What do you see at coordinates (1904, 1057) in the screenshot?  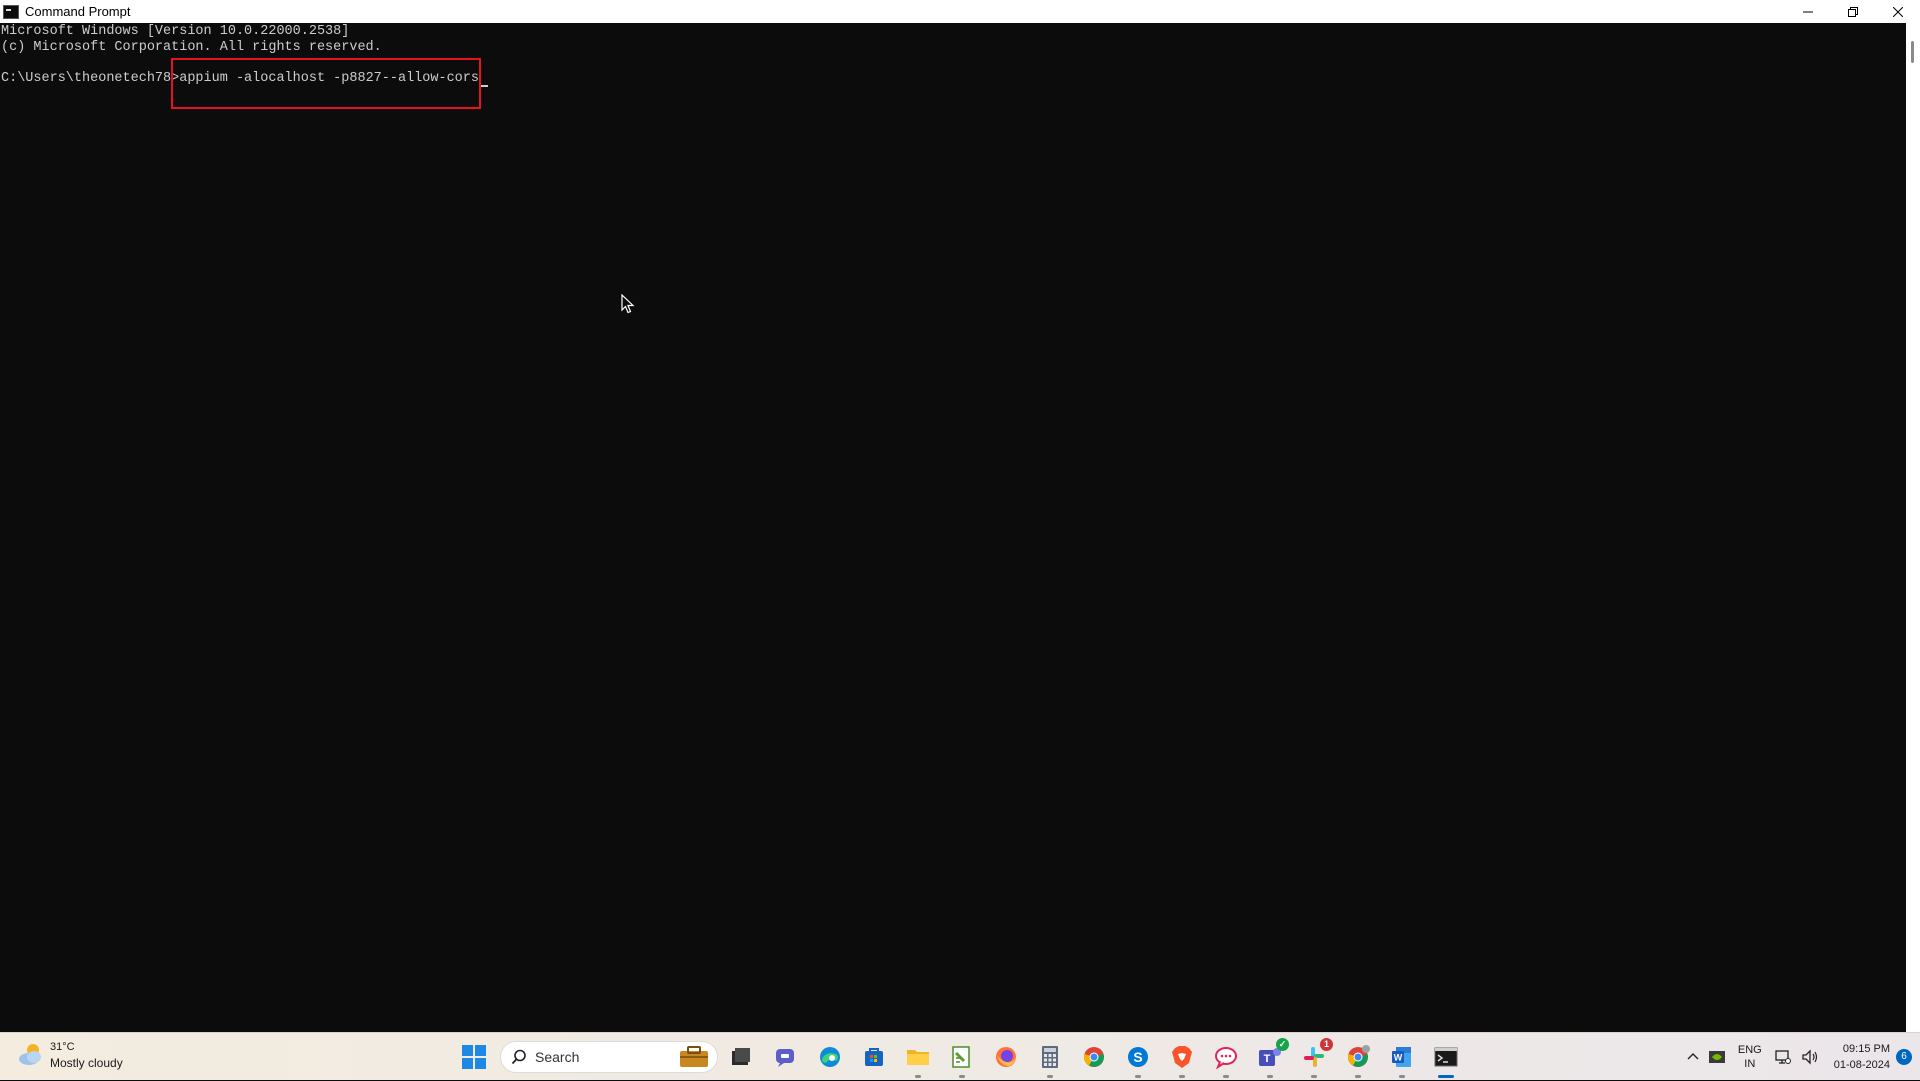 I see `notification-count-badge: 6` at bounding box center [1904, 1057].